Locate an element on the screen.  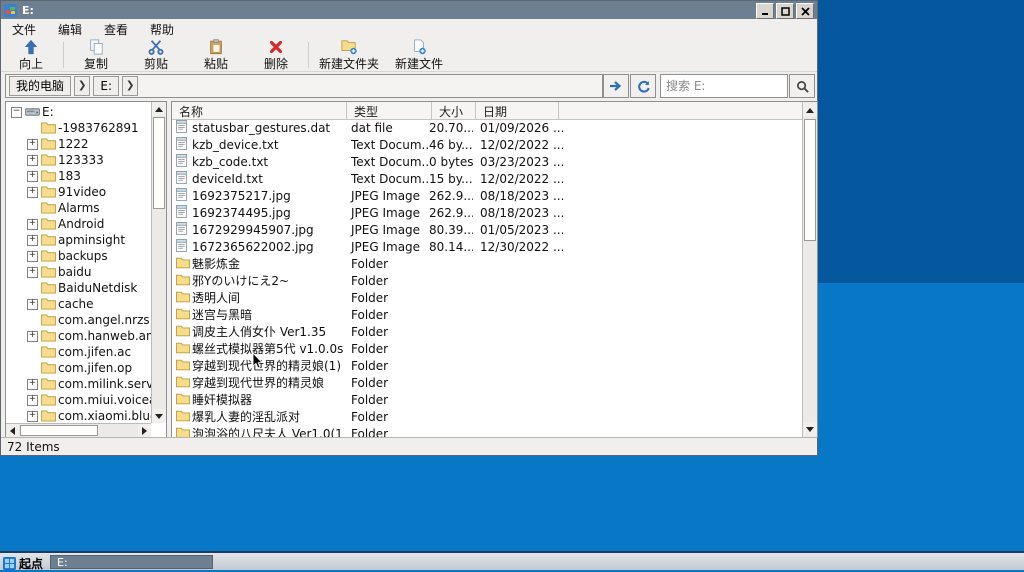
new-file-button: 新建文件 is located at coordinates (419, 54).